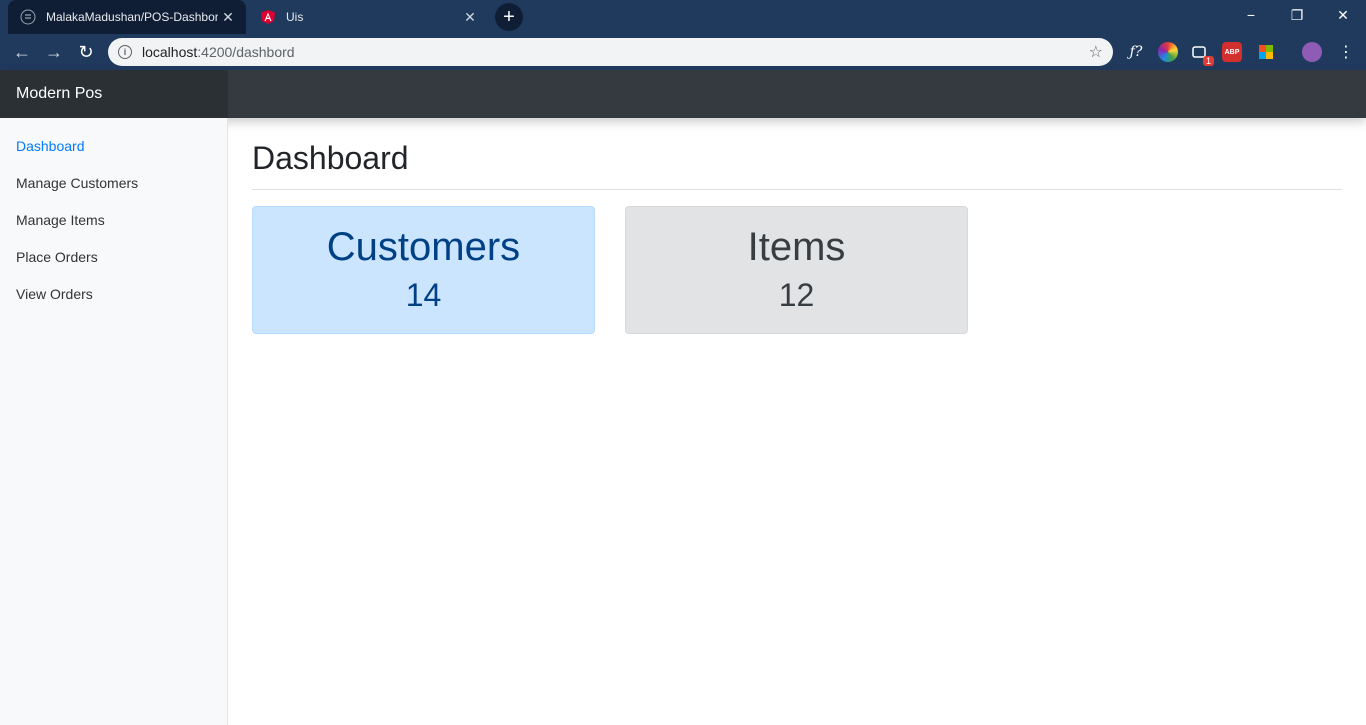  I want to click on sidebar-item-dashboard: Dashboard, so click(113, 146).